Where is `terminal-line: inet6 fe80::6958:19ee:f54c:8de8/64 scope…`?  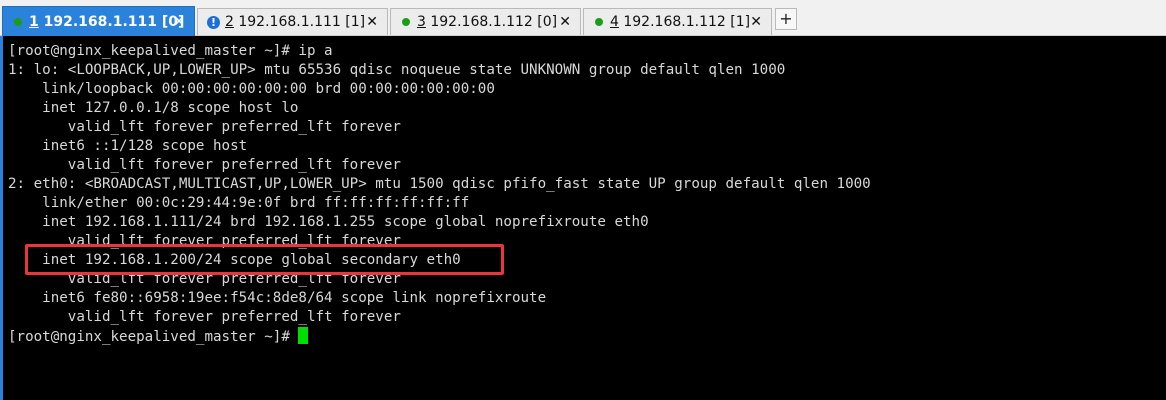
terminal-line: inet6 fe80::6958:19ee:f54c:8de8/64 scope… is located at coordinates (277, 298).